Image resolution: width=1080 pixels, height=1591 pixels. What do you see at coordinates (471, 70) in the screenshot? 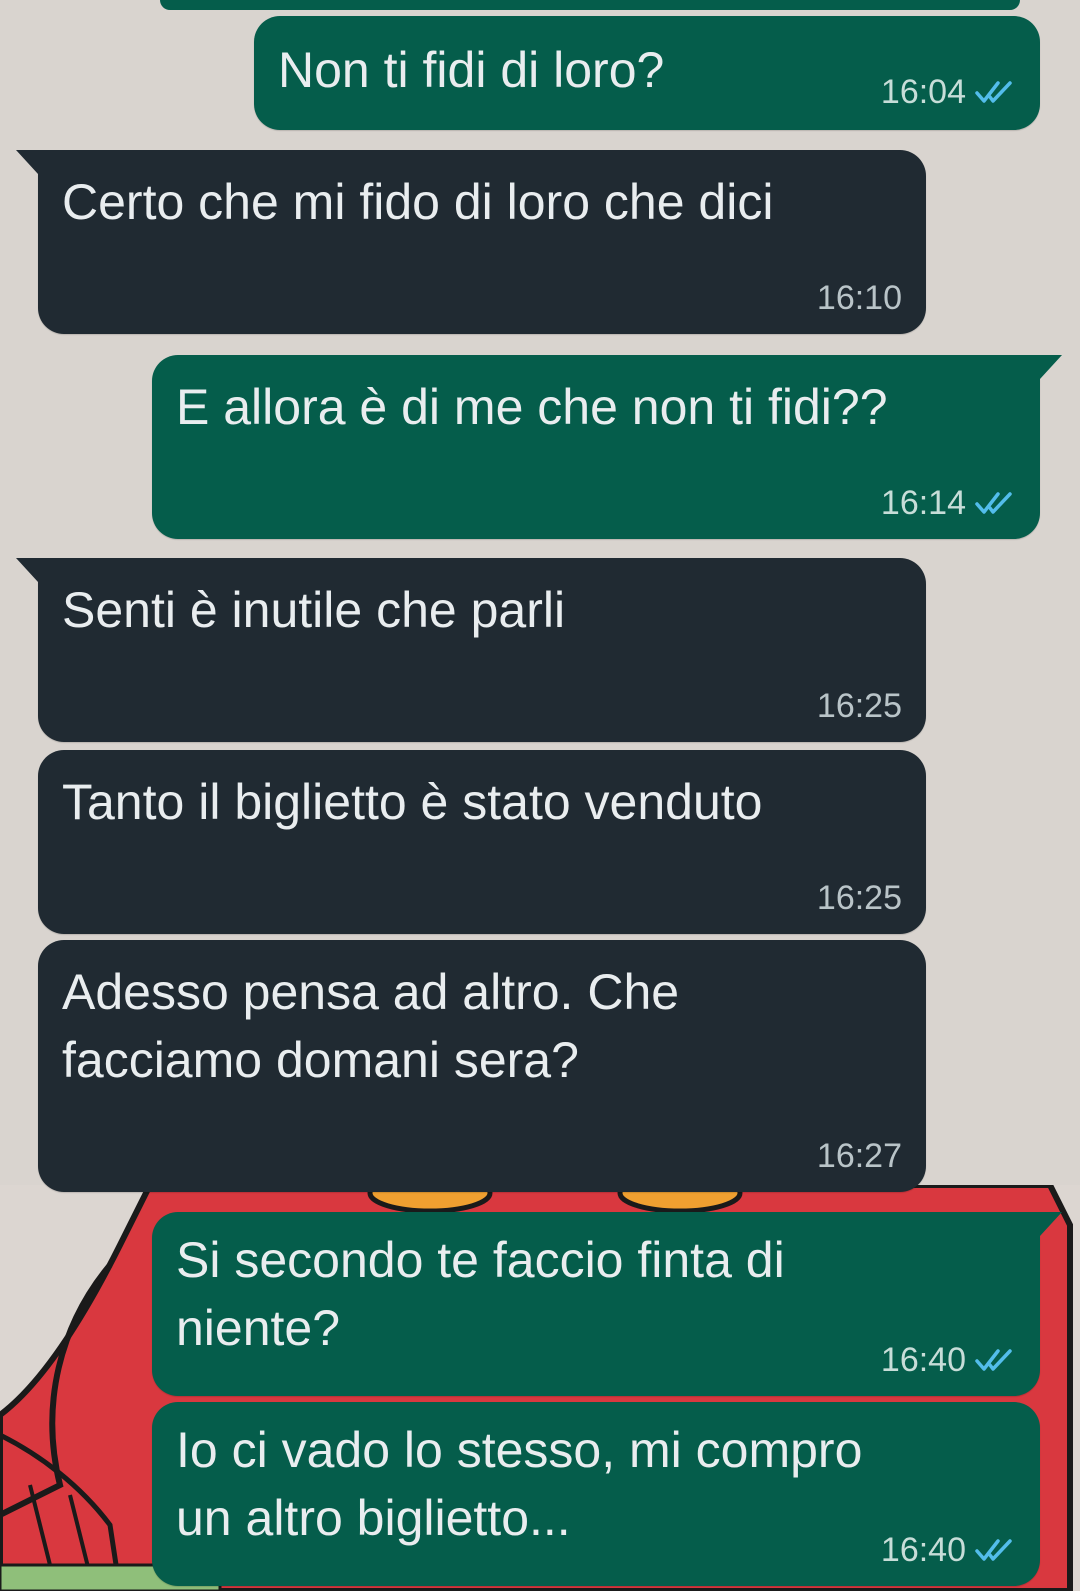
I see `message-text: Non ti fidi di loro?` at bounding box center [471, 70].